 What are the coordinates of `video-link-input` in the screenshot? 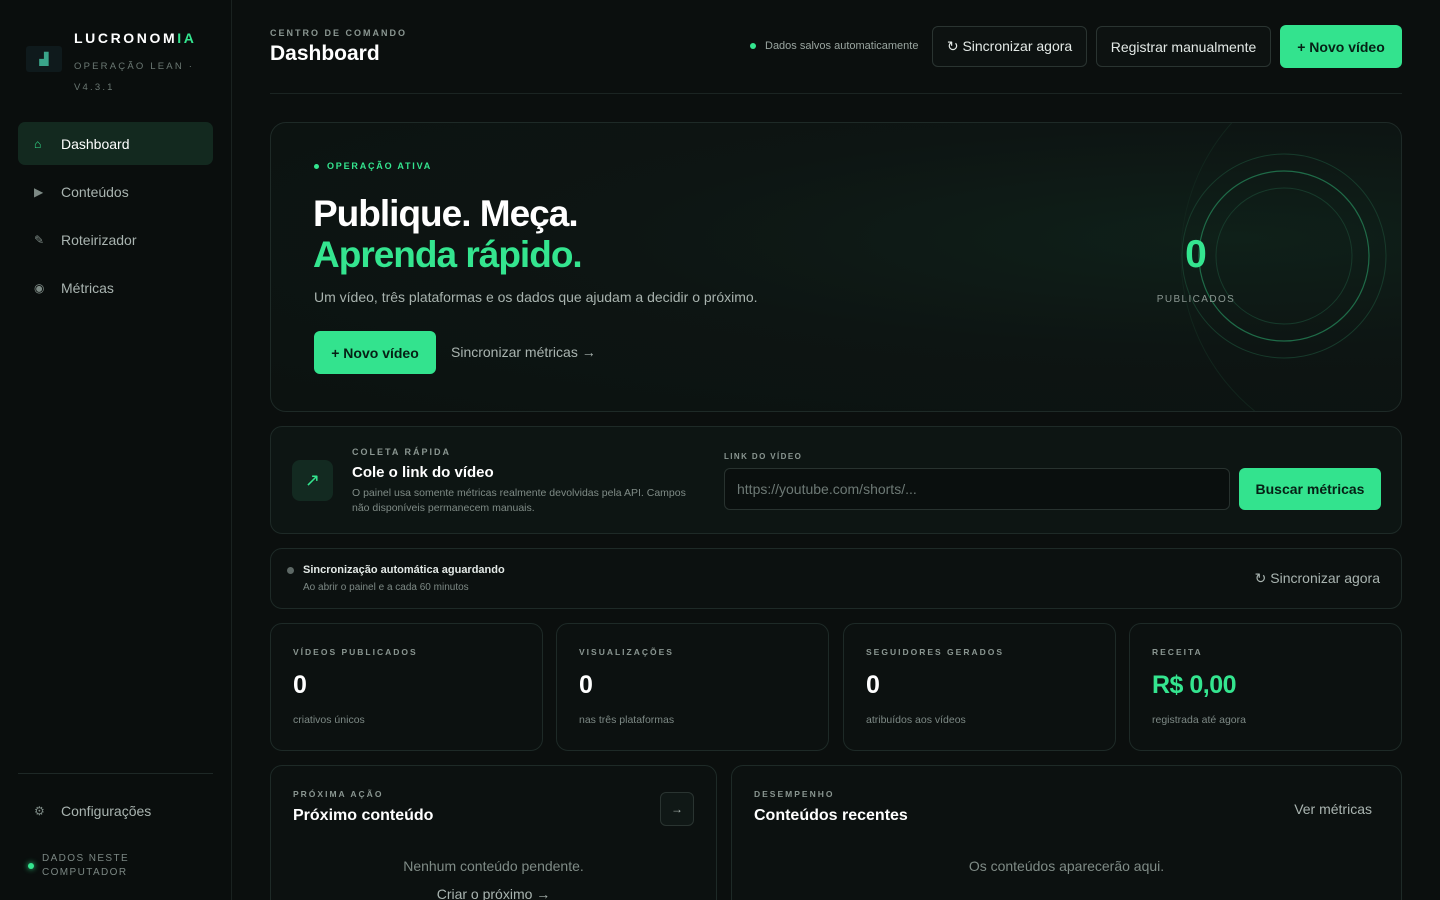 It's located at (977, 489).